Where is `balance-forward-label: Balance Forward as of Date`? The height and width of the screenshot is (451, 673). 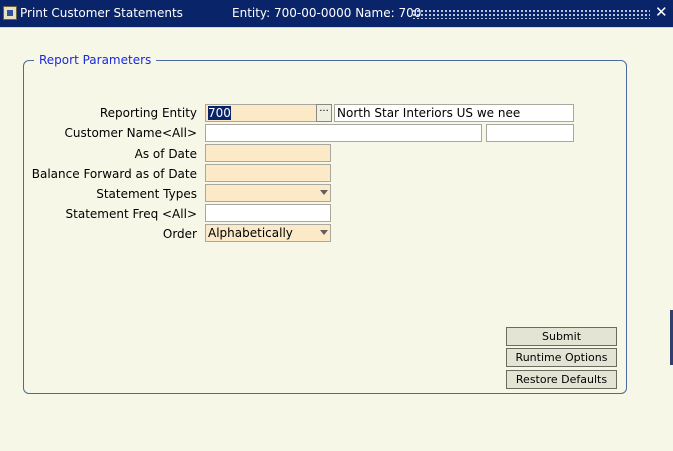 balance-forward-label: Balance Forward as of Date is located at coordinates (114, 174).